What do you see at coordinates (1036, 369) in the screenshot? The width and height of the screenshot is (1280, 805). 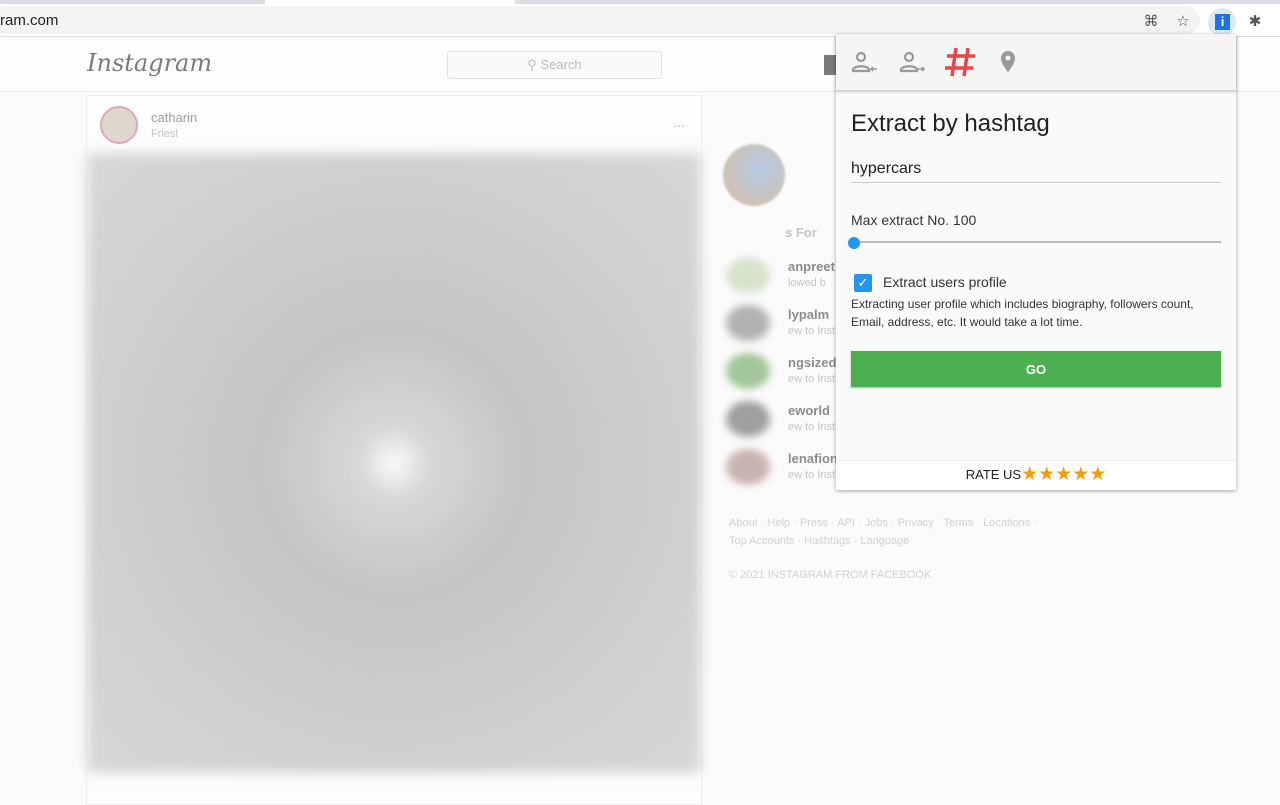 I see `go-button: GO` at bounding box center [1036, 369].